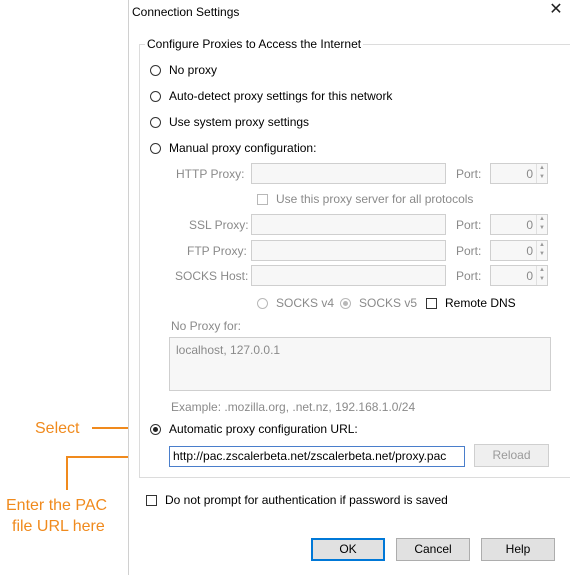 Image resolution: width=571 pixels, height=575 pixels. I want to click on socks-port-value: 0, so click(529, 276).